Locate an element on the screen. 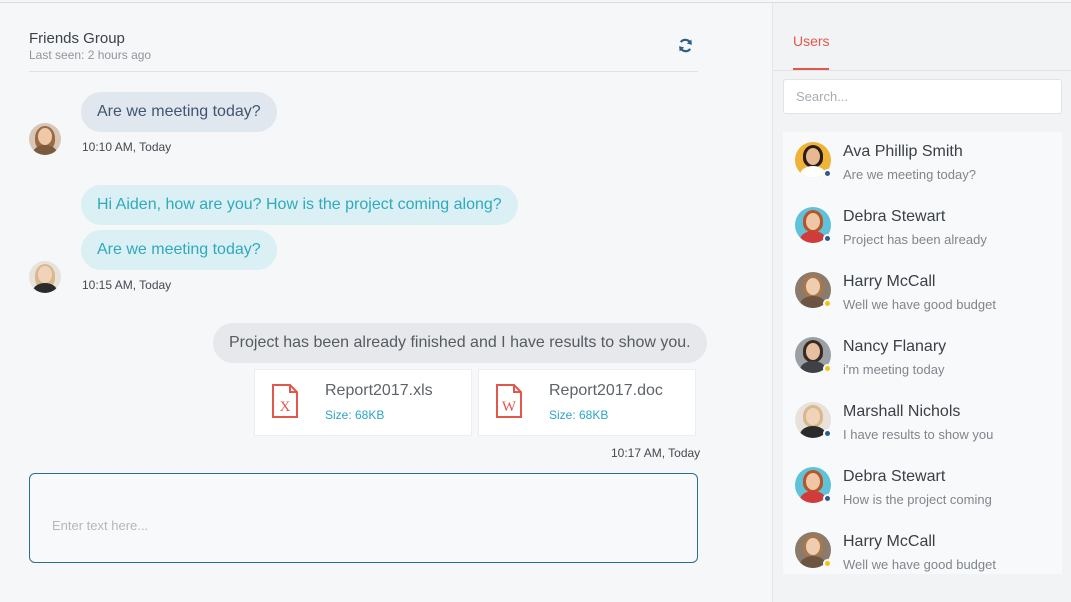  refresh-icon is located at coordinates (685, 45).